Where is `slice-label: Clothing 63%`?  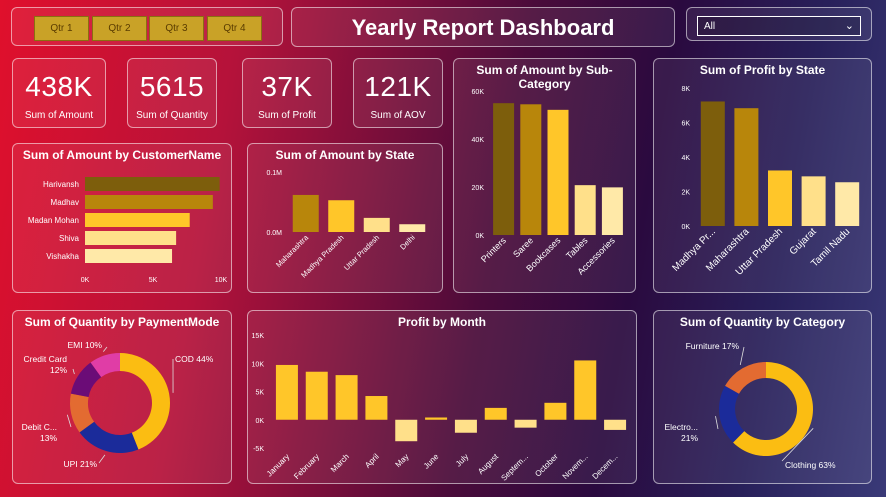
slice-label: Clothing 63% is located at coordinates (810, 465).